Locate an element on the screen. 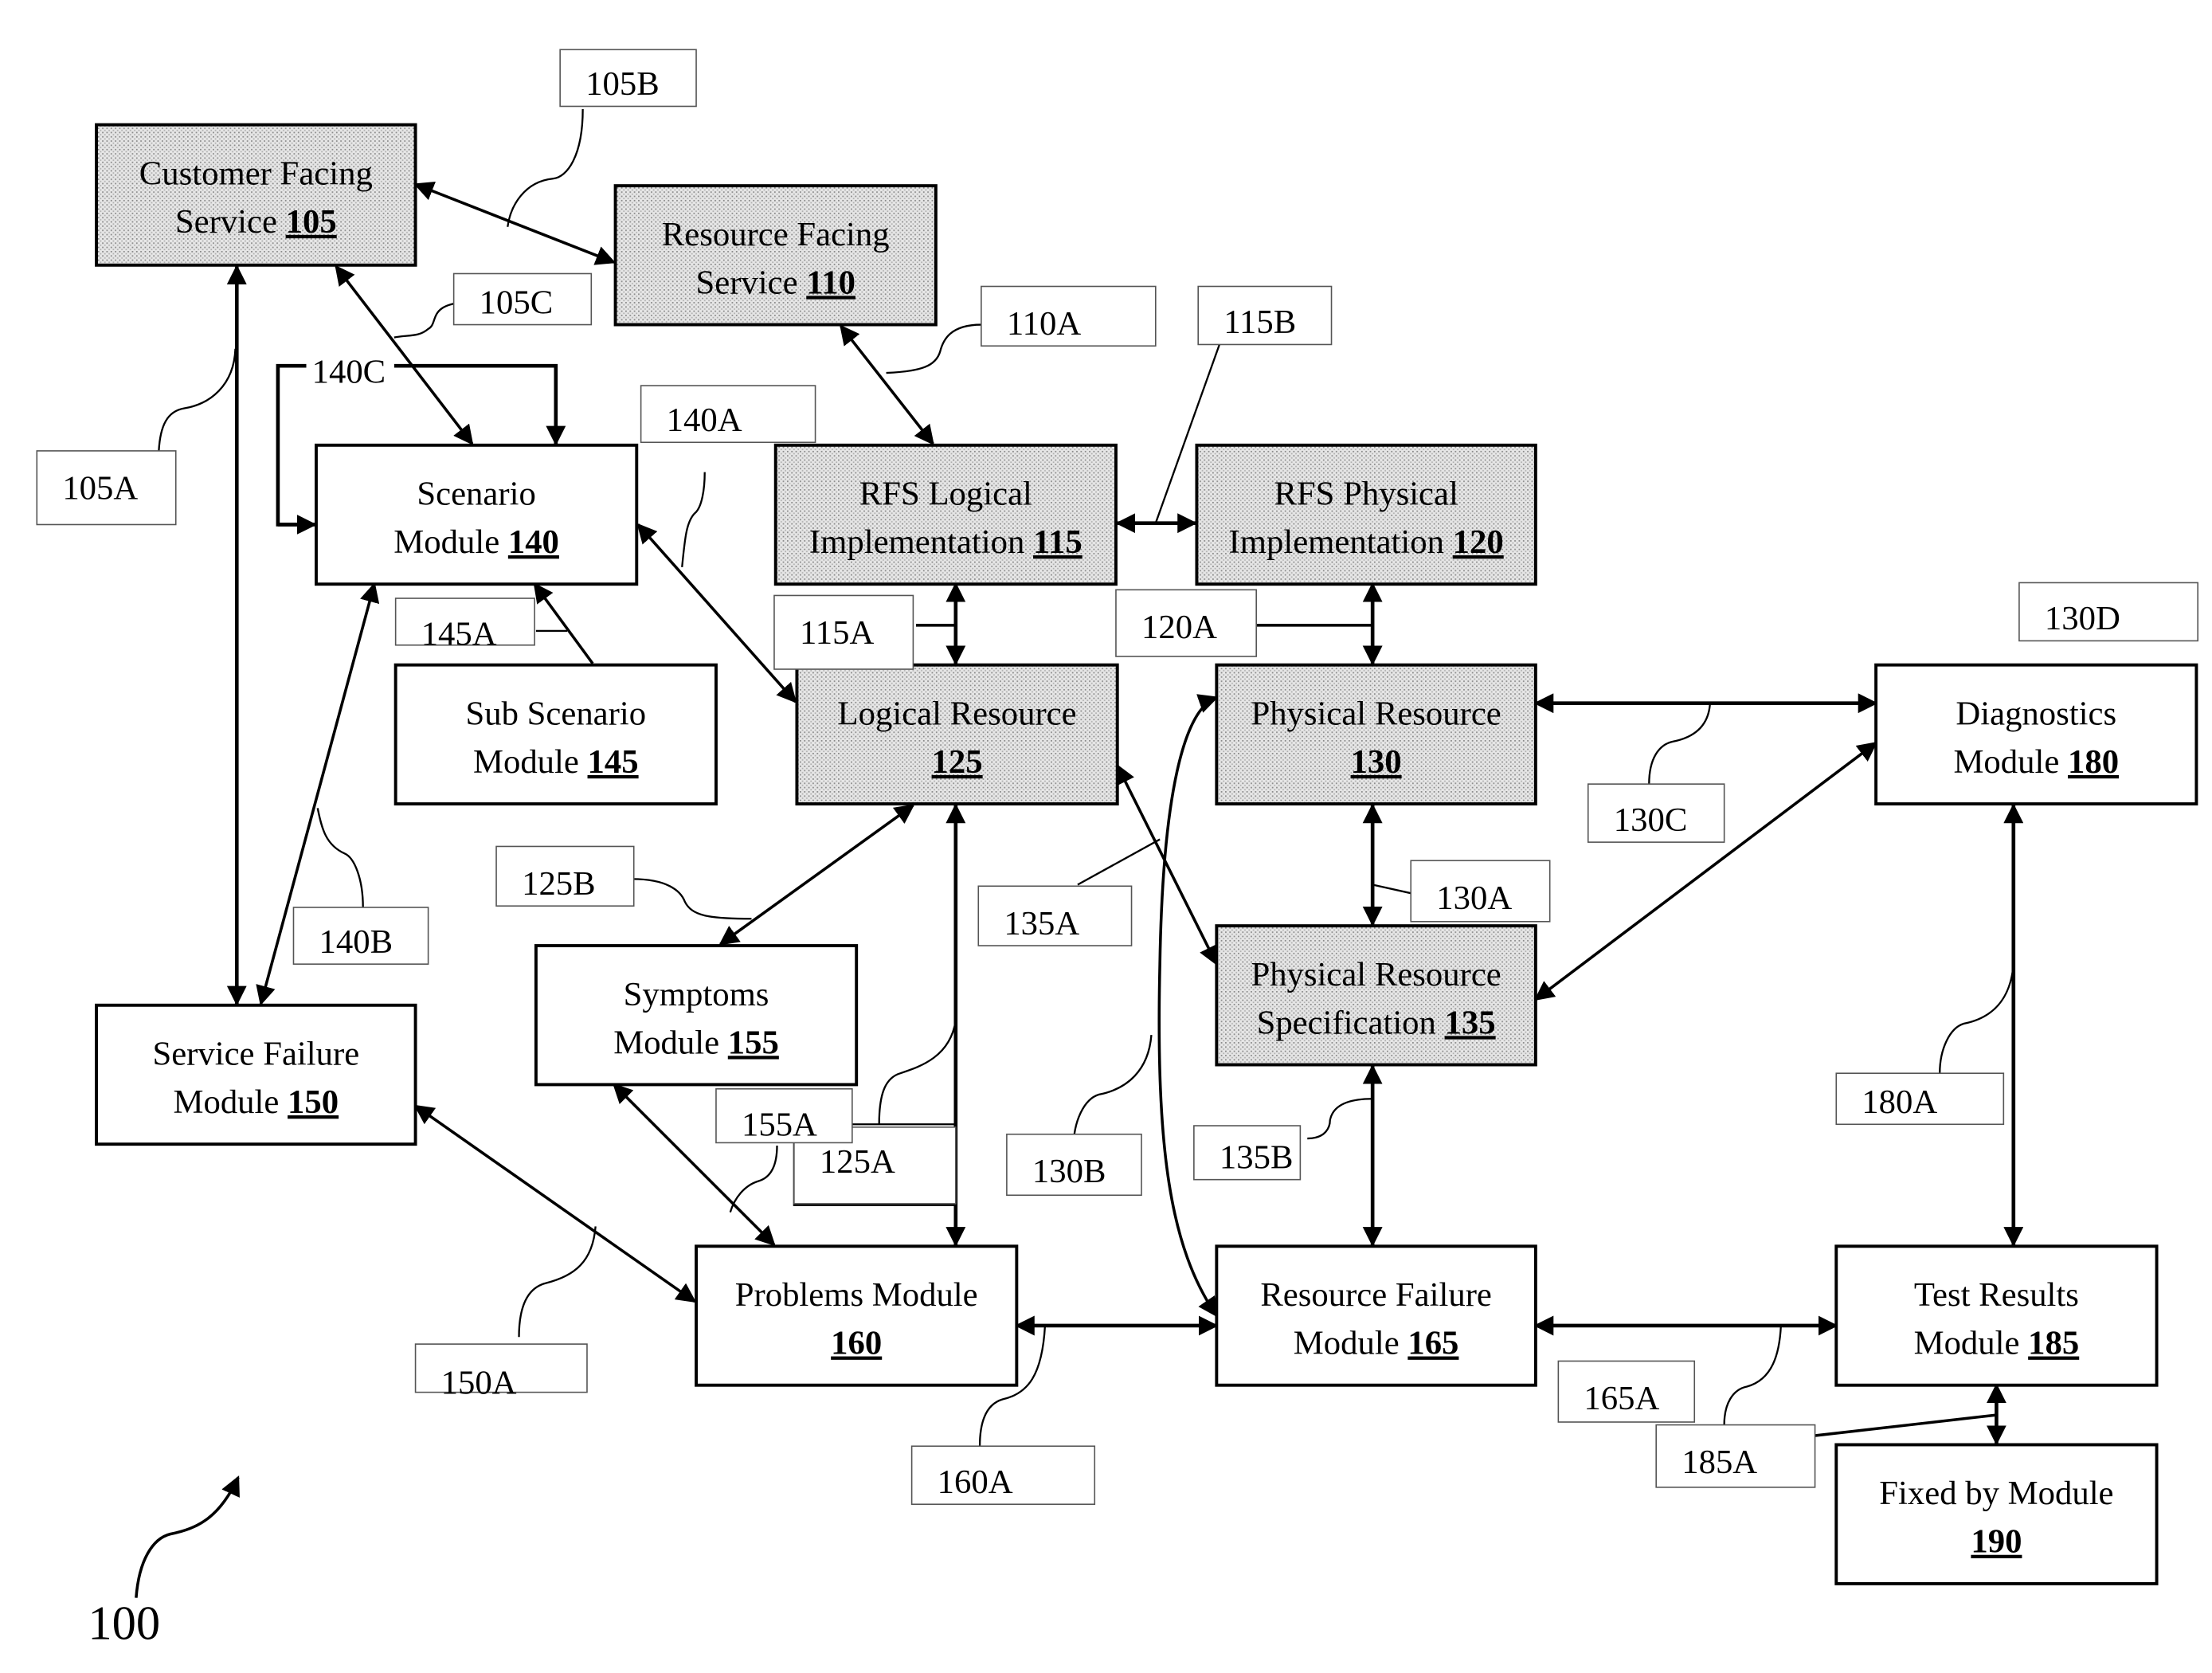 This screenshot has height=1673, width=2212. module-box-145: Sub Scenario Module 145 is located at coordinates (555, 734).